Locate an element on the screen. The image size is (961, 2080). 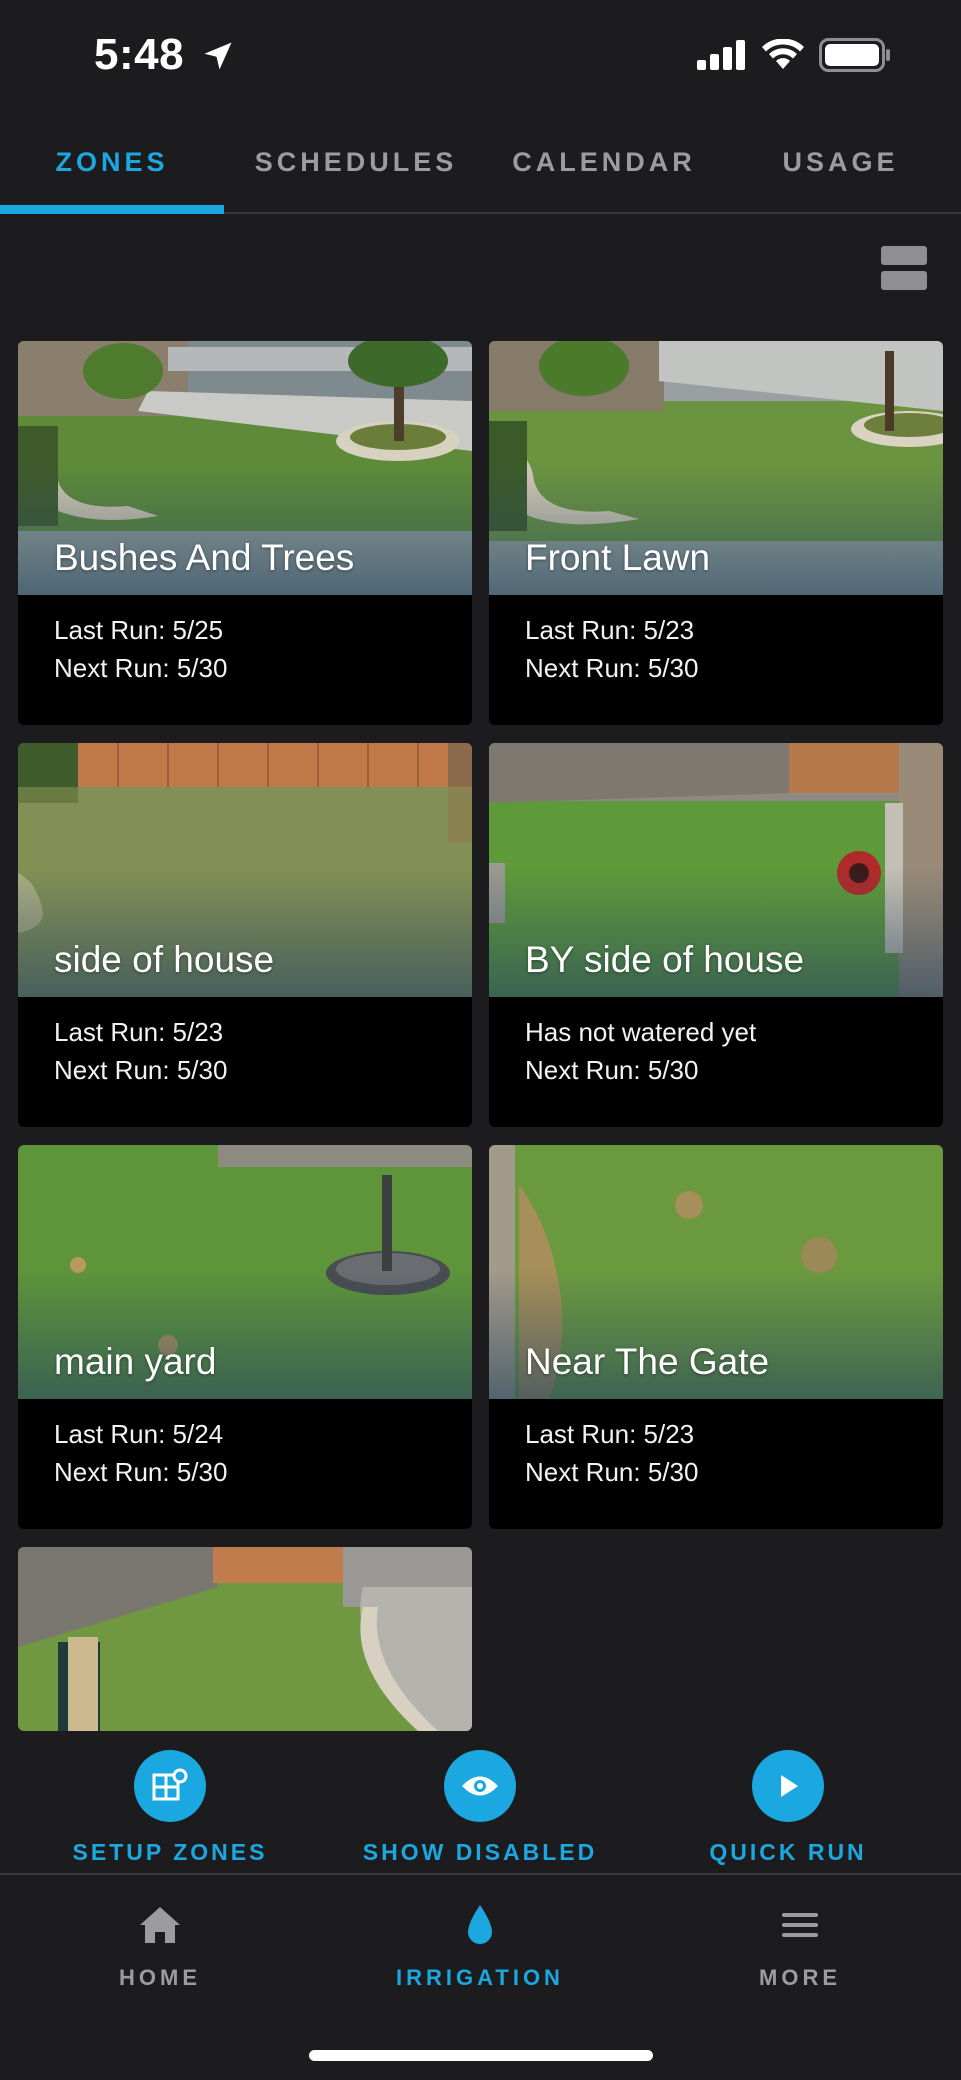
status-indicators is located at coordinates (794, 55).